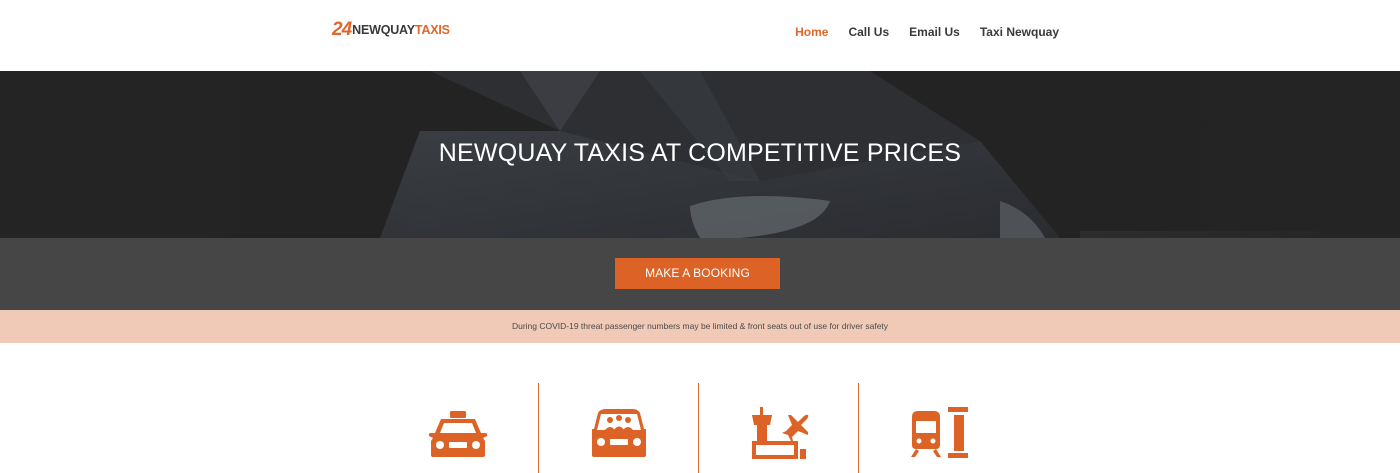 This screenshot has height=473, width=1400. I want to click on logo-text-taxis: TAXIS, so click(432, 30).